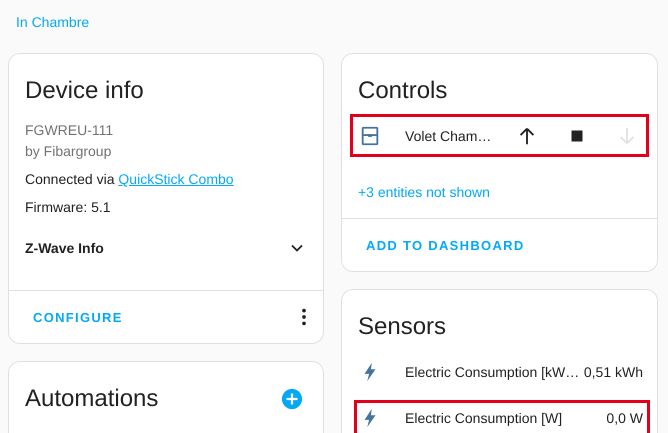 The height and width of the screenshot is (433, 668). Describe the element at coordinates (70, 179) in the screenshot. I see `connected-via-label: Connected via` at that location.